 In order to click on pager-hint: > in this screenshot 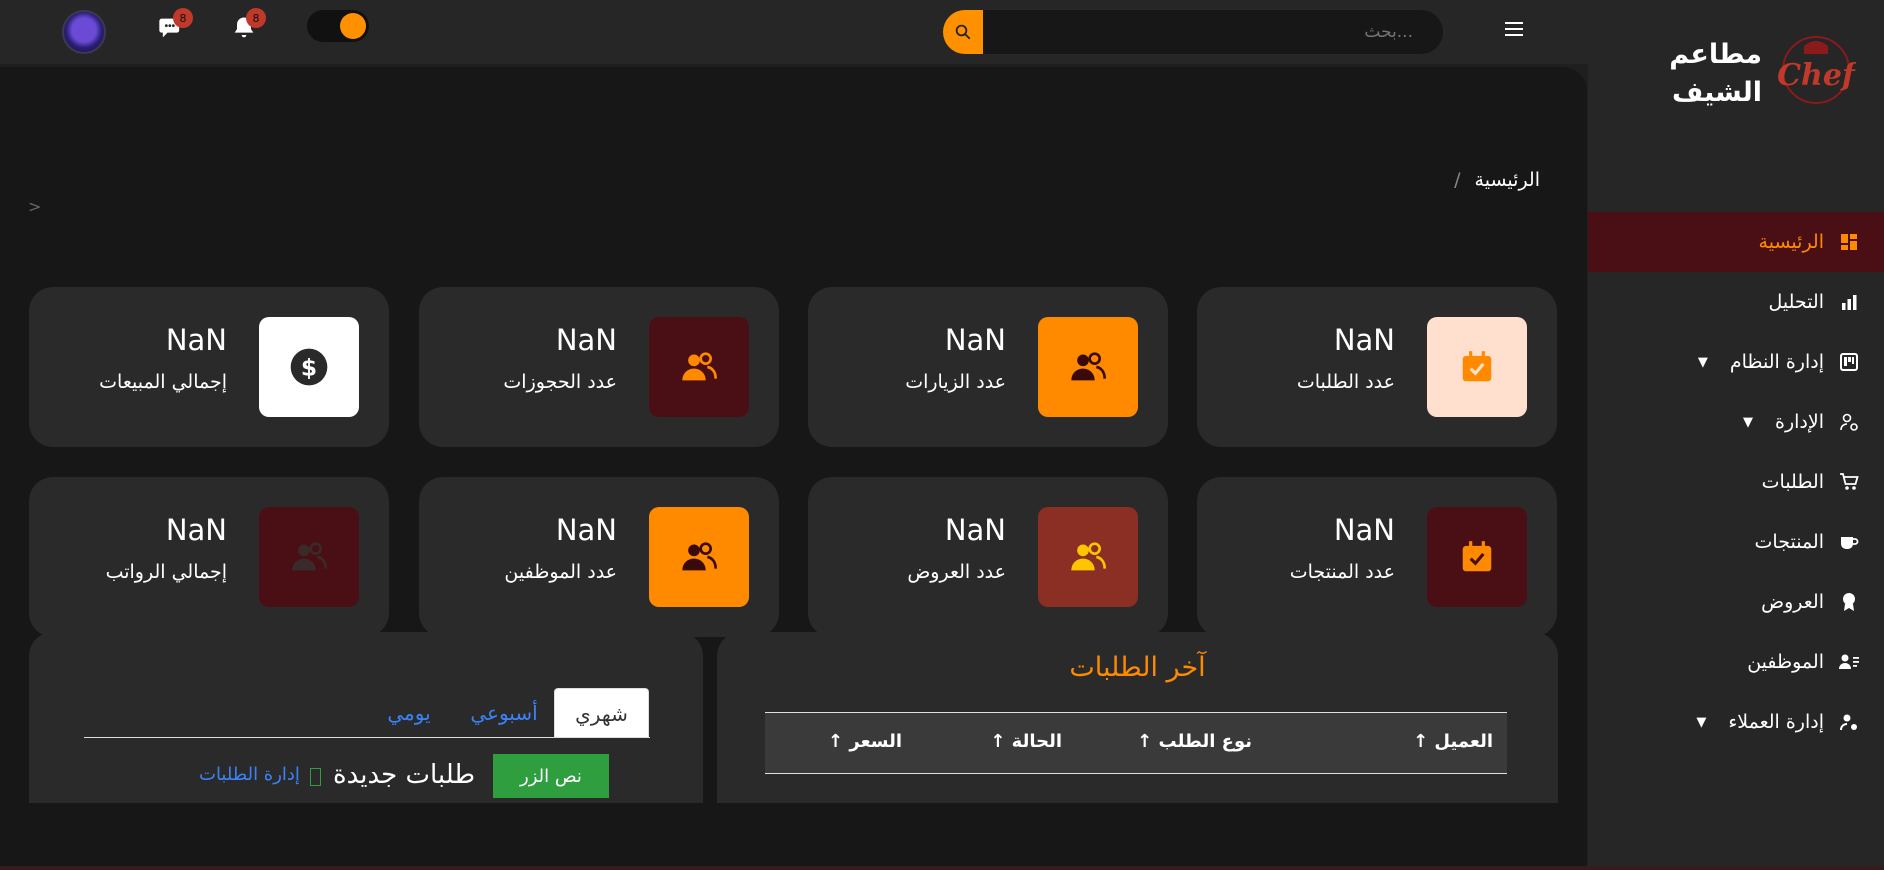, I will do `click(34, 206)`.